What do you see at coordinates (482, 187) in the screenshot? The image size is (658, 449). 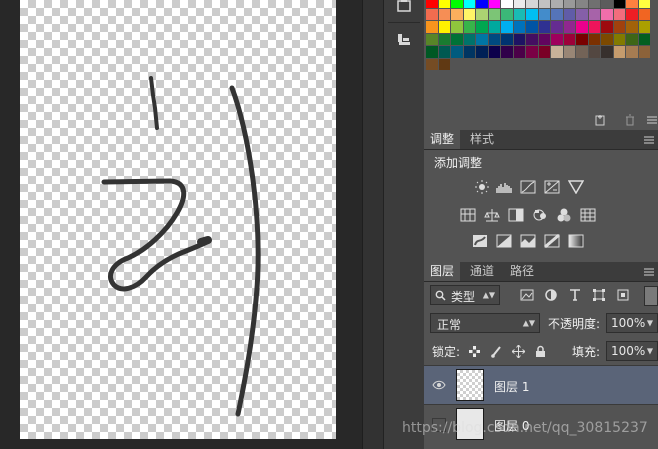 I see `brightness-contrast-icon` at bounding box center [482, 187].